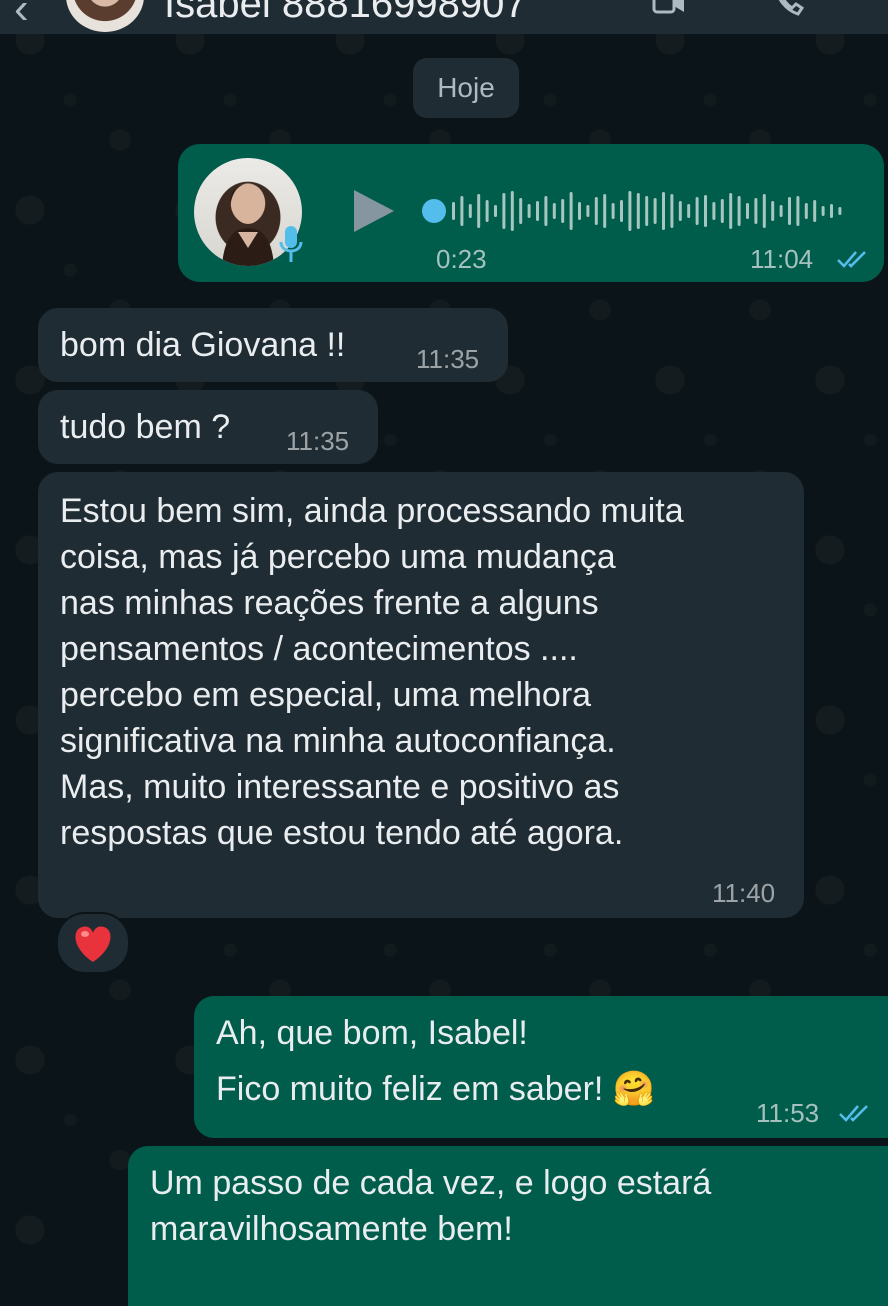  What do you see at coordinates (461, 259) in the screenshot?
I see `voice-duration: 0:23` at bounding box center [461, 259].